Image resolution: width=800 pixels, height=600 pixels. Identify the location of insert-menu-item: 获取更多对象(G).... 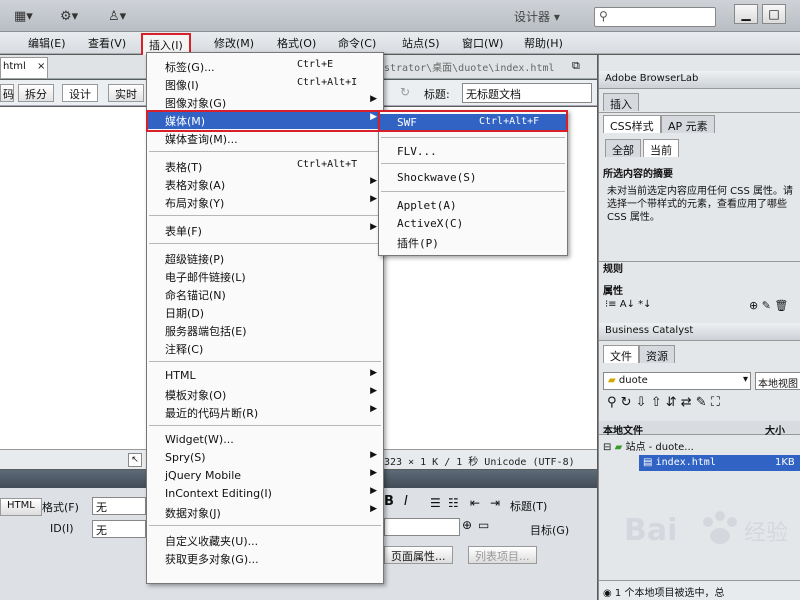
(265, 558).